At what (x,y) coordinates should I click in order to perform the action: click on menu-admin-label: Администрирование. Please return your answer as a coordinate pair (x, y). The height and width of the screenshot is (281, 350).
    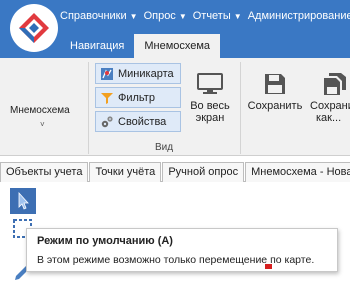
    Looking at the image, I should click on (298, 16).